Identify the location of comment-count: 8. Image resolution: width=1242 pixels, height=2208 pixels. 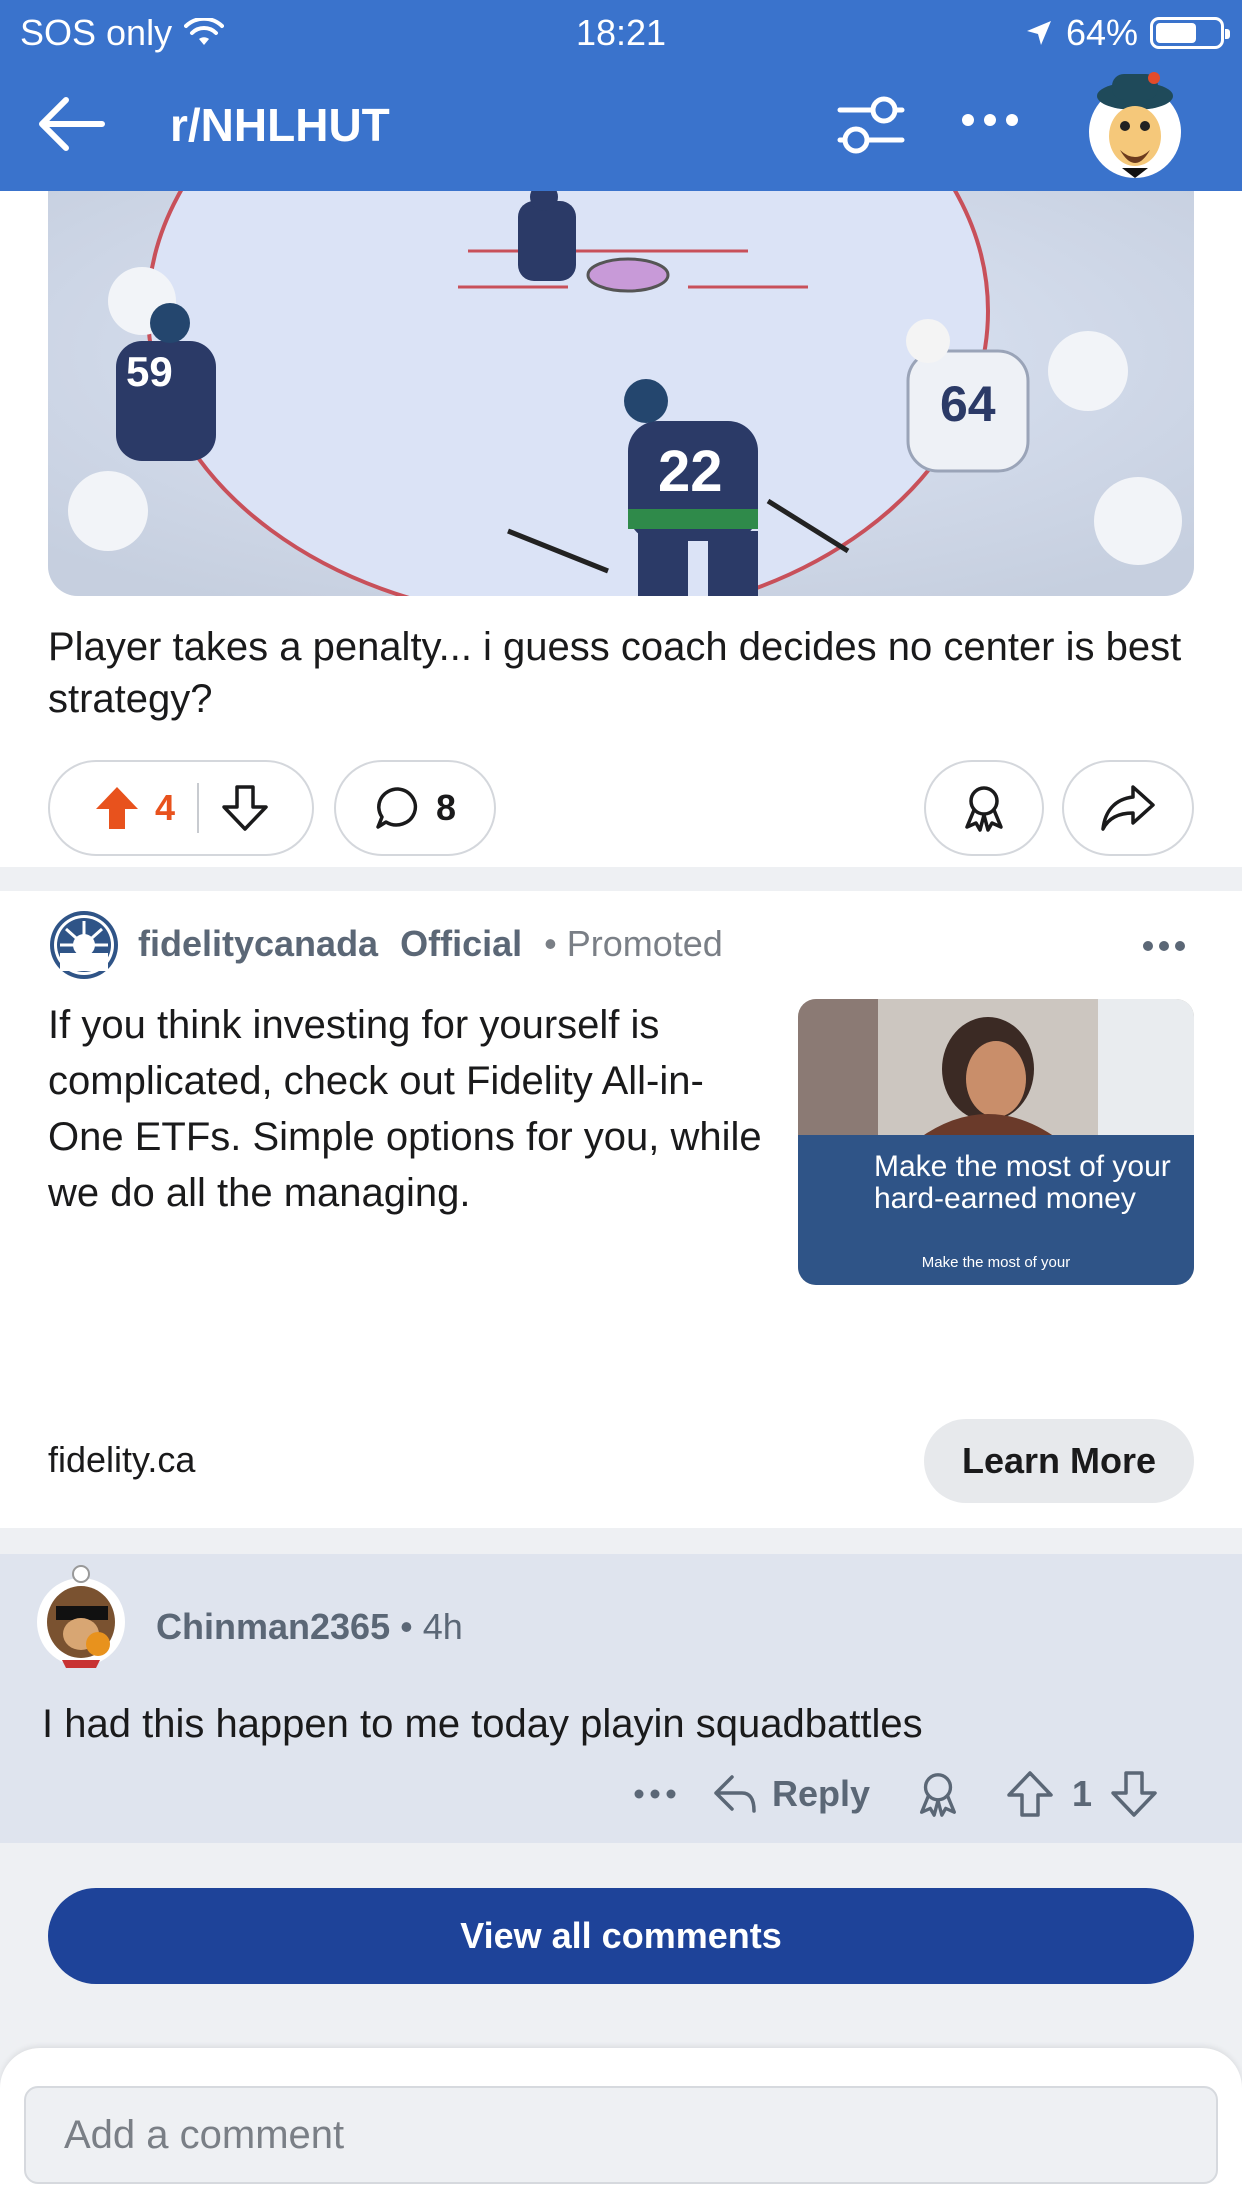
(446, 807).